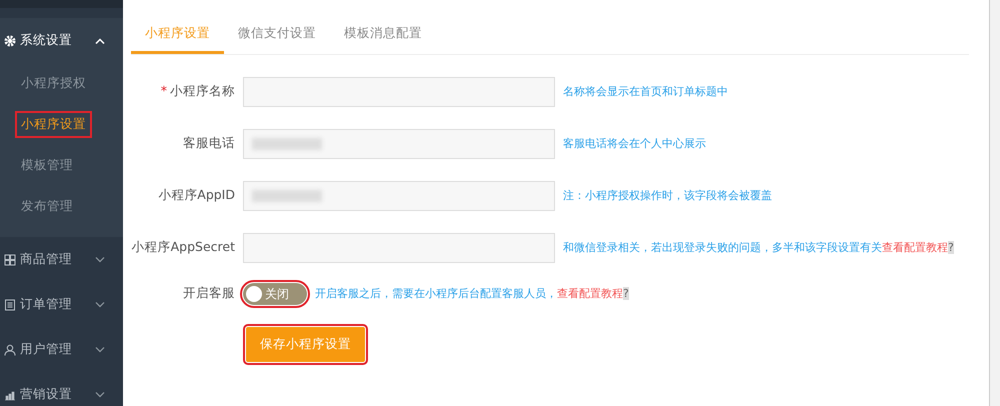 The image size is (1000, 406). I want to click on tab: 模板消息配置, so click(383, 36).